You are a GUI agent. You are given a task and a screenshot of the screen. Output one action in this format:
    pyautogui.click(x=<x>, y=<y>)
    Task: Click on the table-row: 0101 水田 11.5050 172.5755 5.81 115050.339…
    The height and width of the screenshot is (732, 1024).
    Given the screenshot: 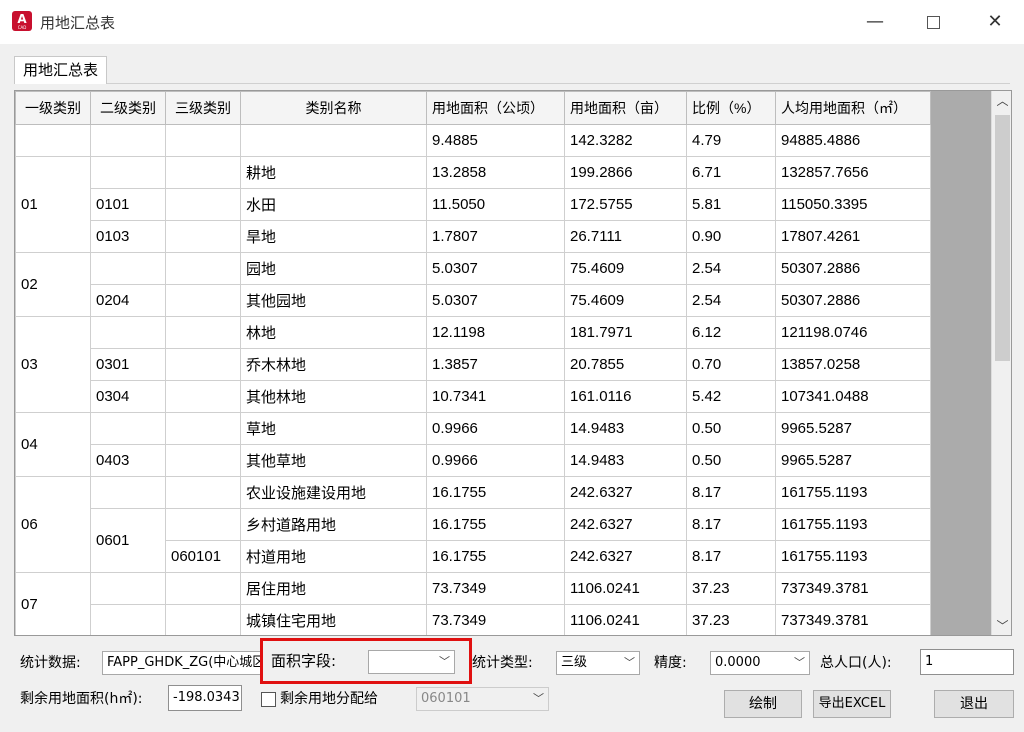 What is the action you would take?
    pyautogui.click(x=473, y=204)
    